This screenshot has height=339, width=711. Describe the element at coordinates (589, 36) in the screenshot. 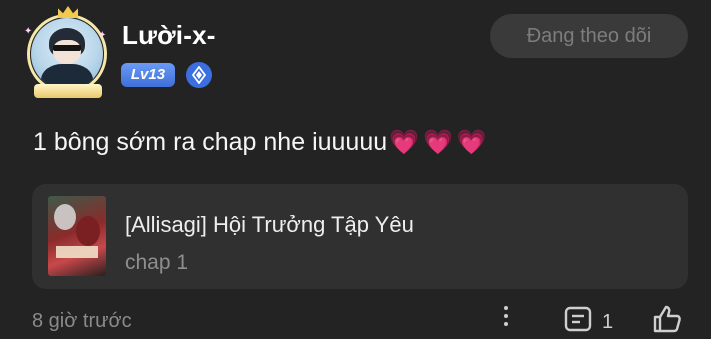

I see `following-button: Đang theo dõi` at that location.